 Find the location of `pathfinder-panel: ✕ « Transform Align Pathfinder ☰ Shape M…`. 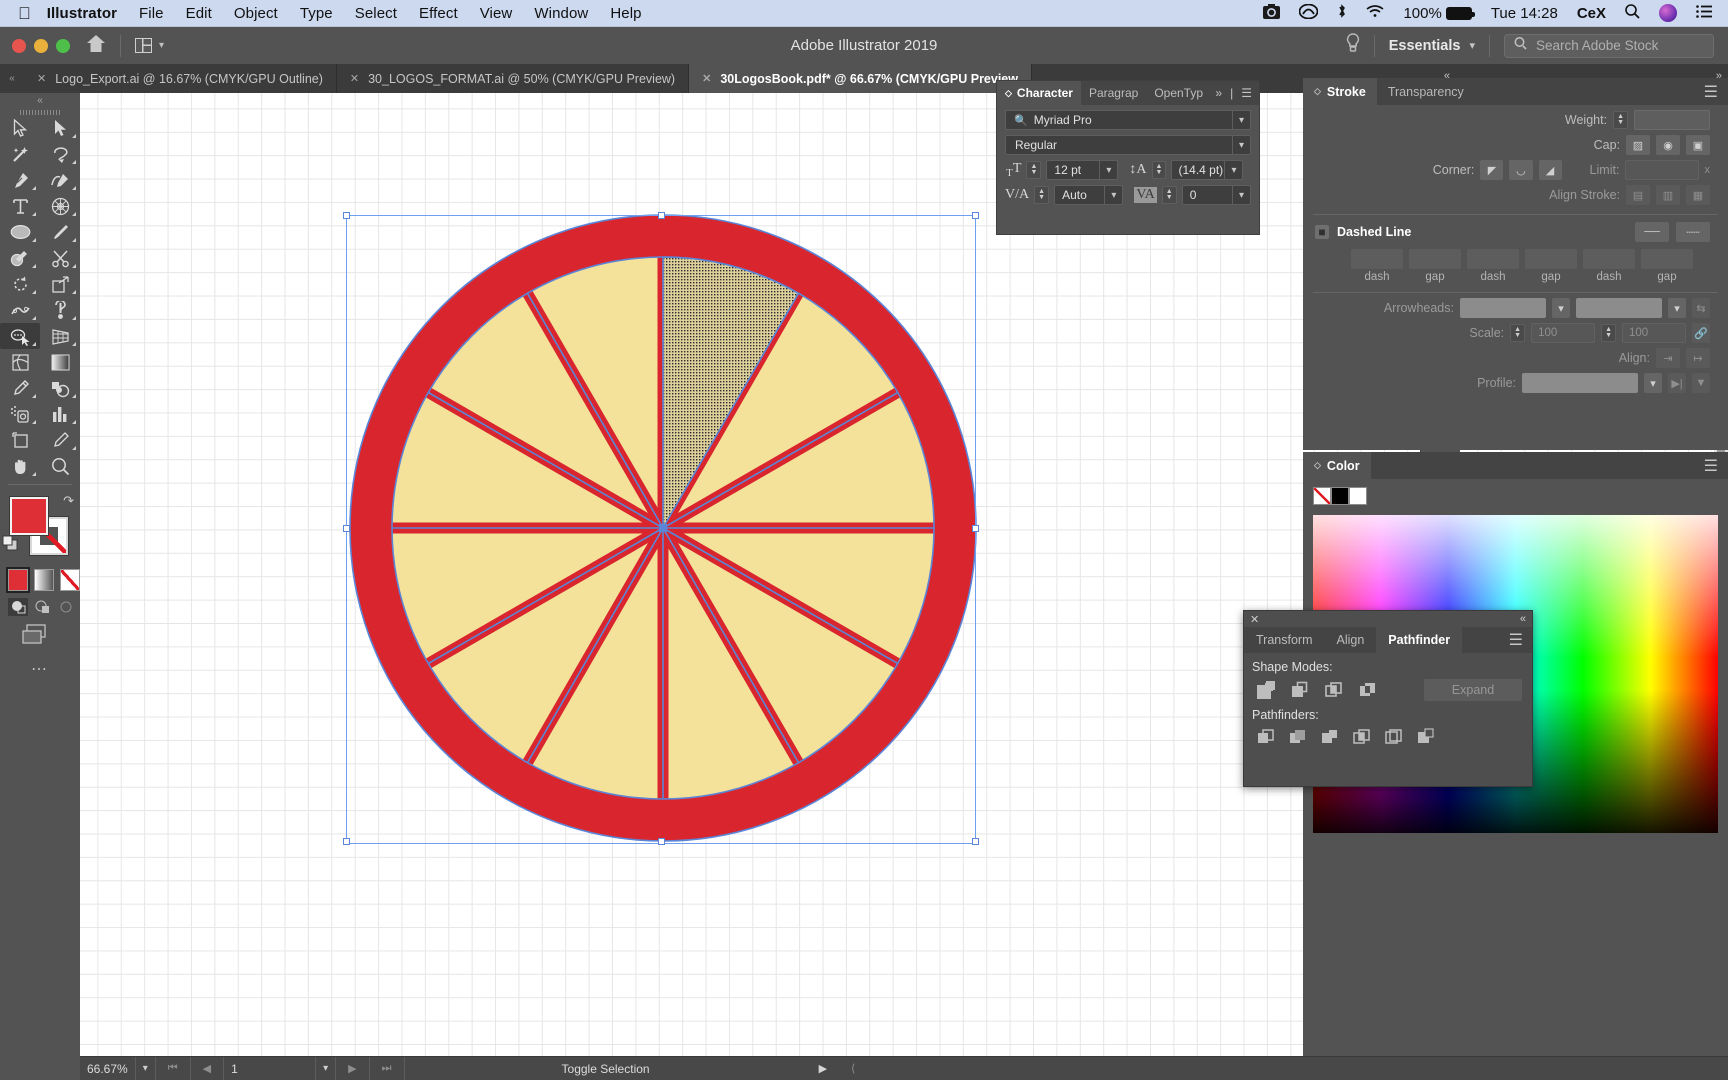

pathfinder-panel: ✕ « Transform Align Pathfinder ☰ Shape M… is located at coordinates (1388, 698).